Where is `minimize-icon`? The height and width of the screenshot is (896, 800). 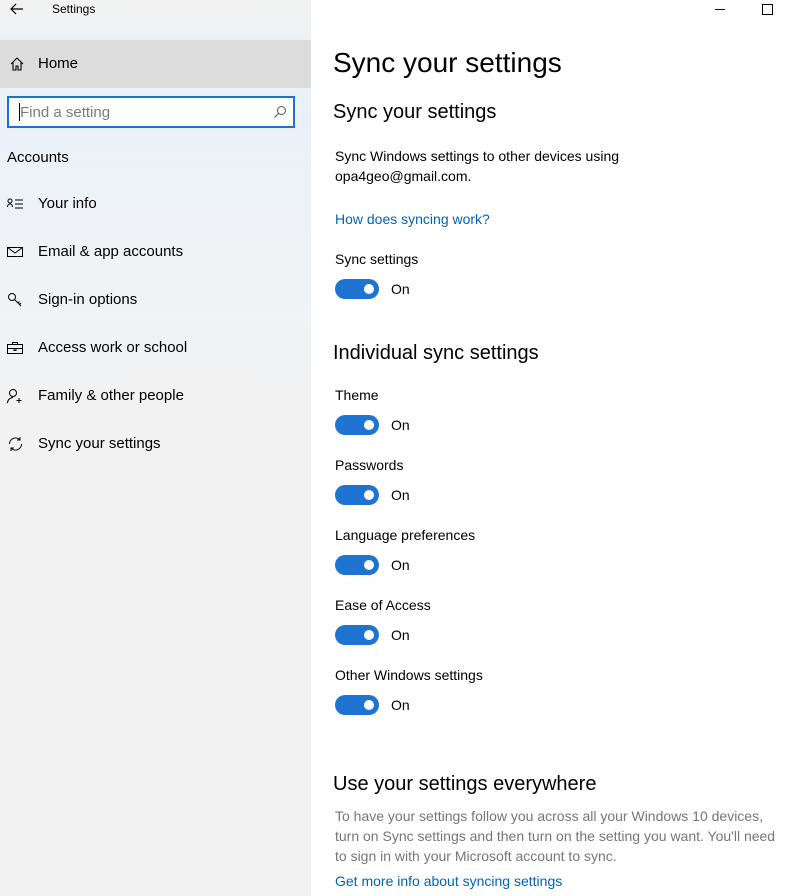 minimize-icon is located at coordinates (720, 9).